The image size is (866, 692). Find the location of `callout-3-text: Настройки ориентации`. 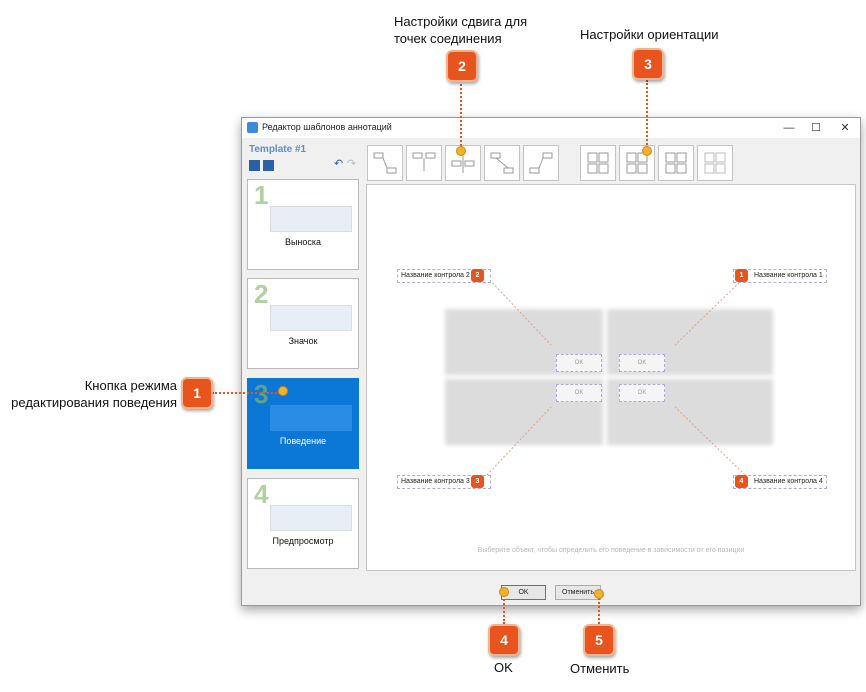

callout-3-text: Настройки ориентации is located at coordinates (649, 34).